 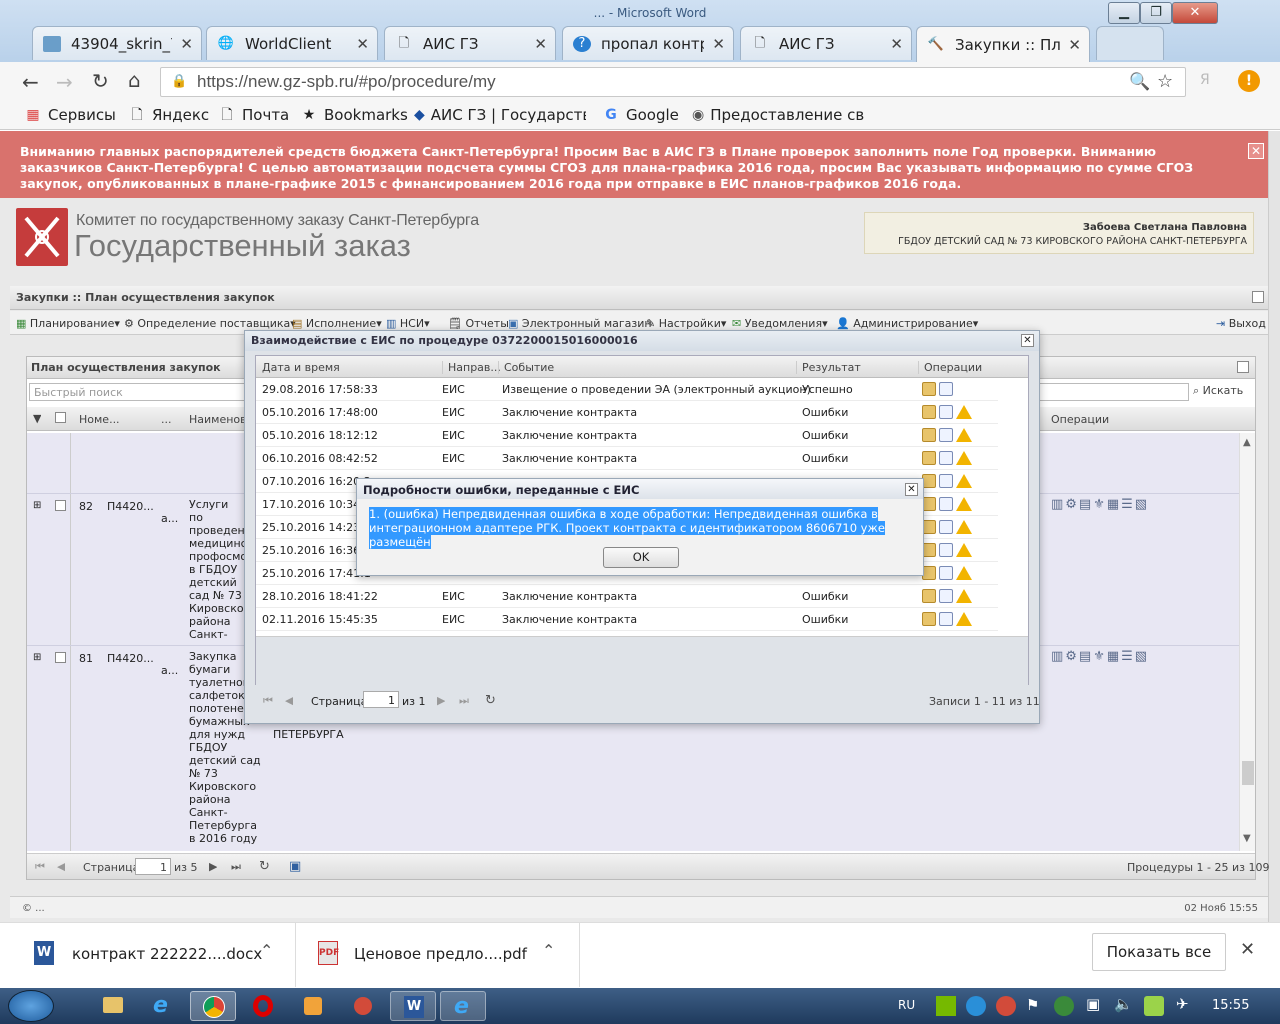 I want to click on chevron-up-icon: ⌃, so click(x=266, y=950).